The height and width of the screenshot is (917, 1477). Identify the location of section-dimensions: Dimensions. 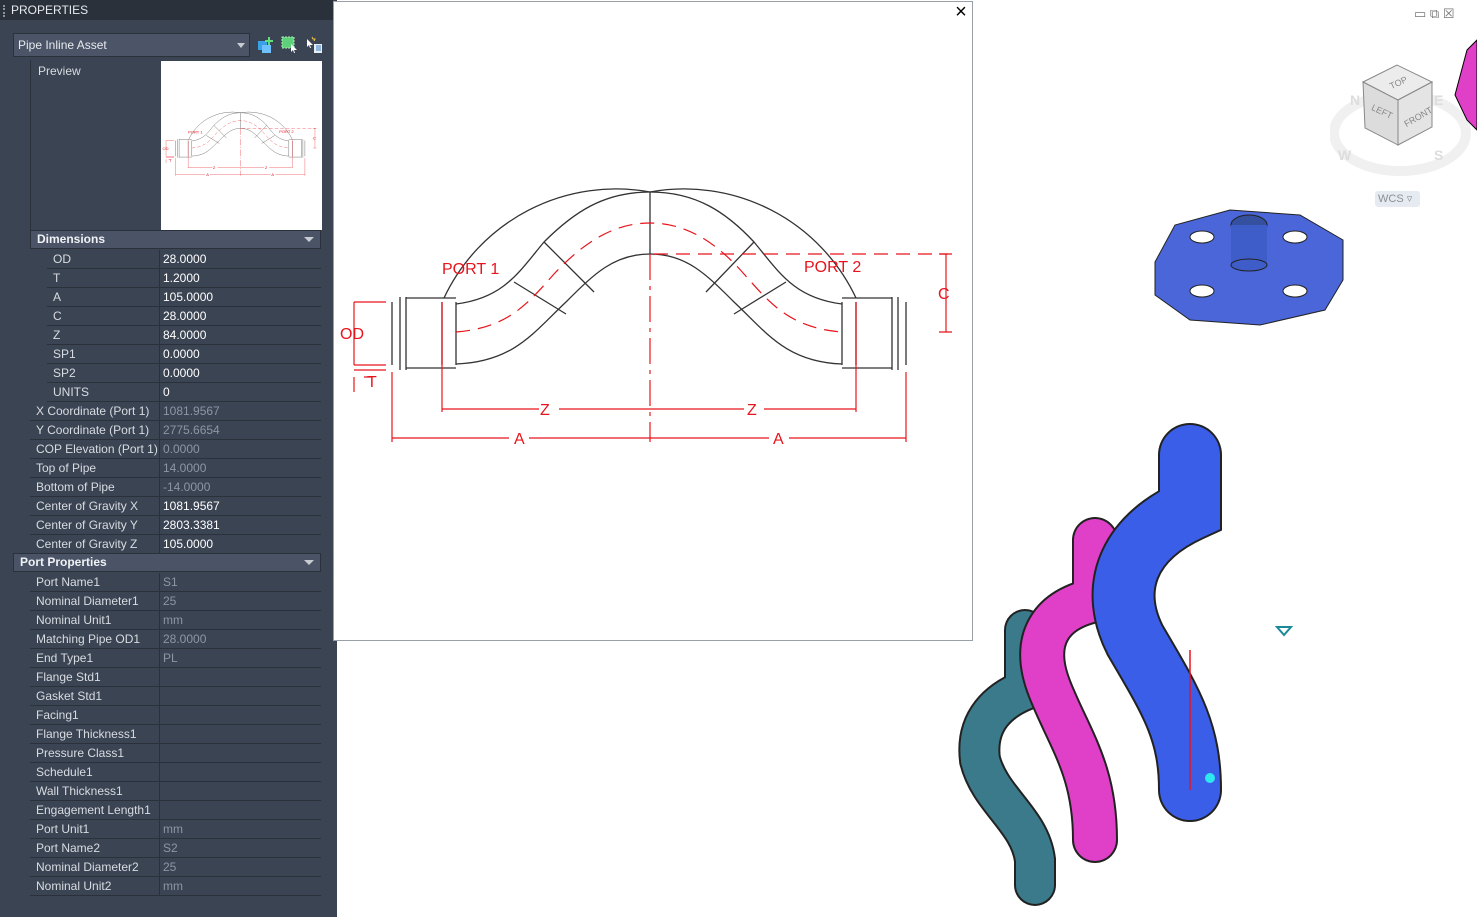
(175, 239).